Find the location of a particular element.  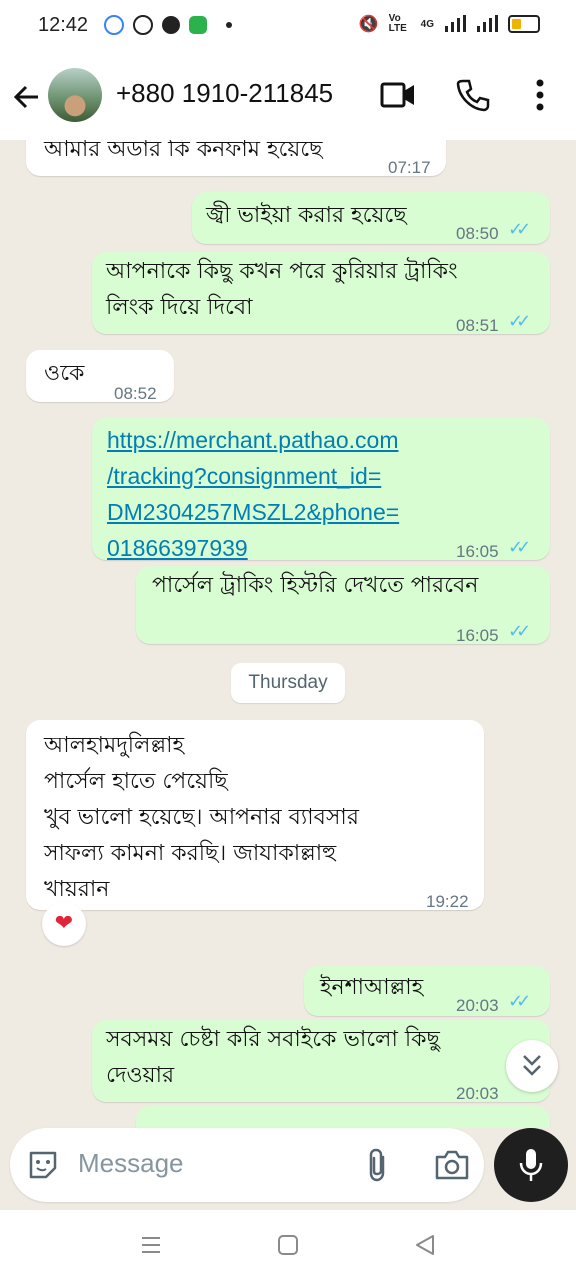

attach-icon is located at coordinates (378, 1165).